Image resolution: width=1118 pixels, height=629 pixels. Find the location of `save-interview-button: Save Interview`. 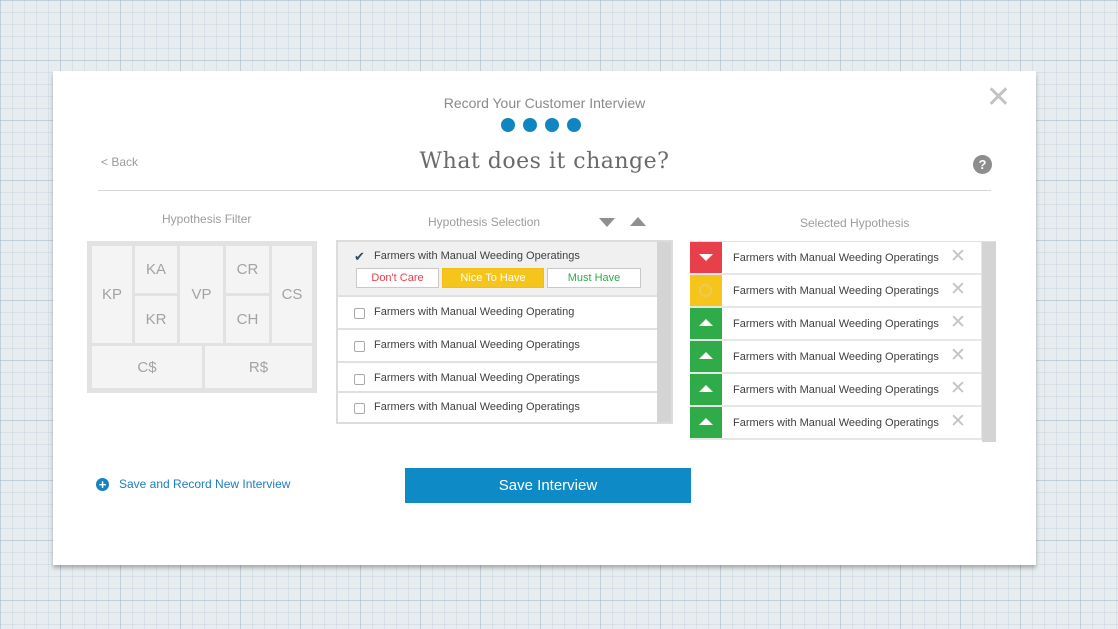

save-interview-button: Save Interview is located at coordinates (548, 485).